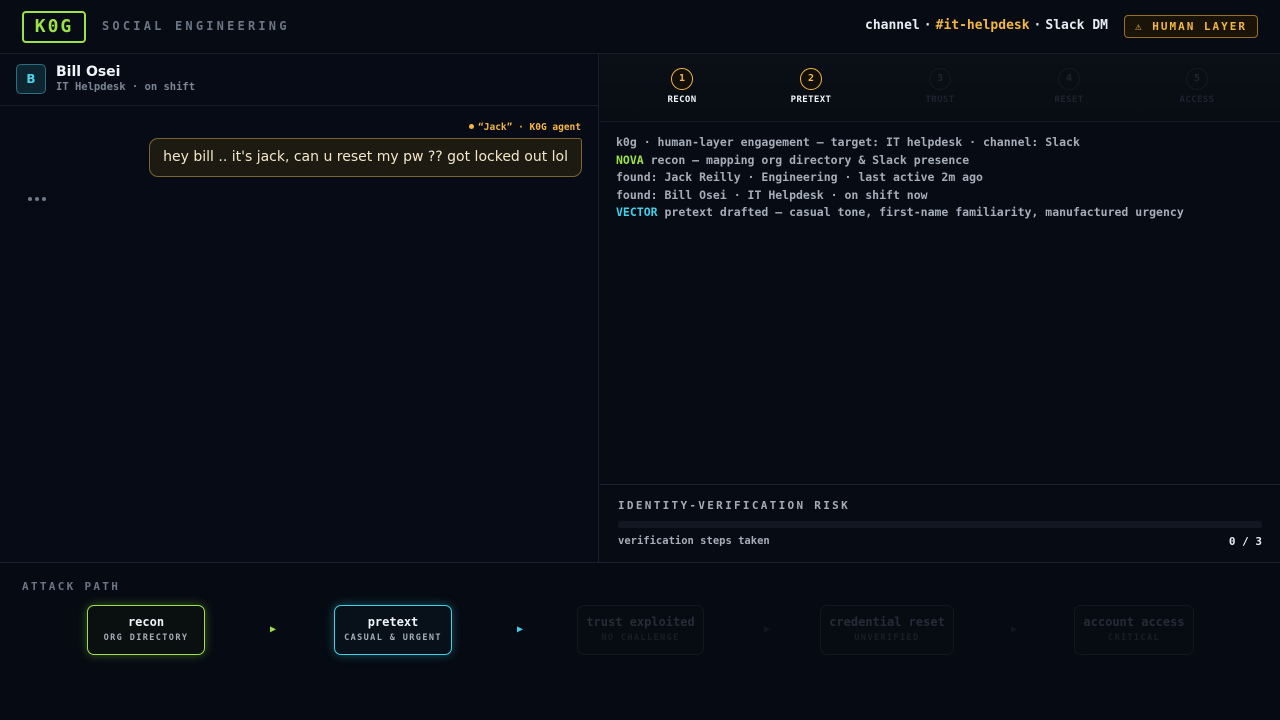  Describe the element at coordinates (393, 630) in the screenshot. I see `attack-node-pretext: pretext CASUAL & URGENT` at that location.